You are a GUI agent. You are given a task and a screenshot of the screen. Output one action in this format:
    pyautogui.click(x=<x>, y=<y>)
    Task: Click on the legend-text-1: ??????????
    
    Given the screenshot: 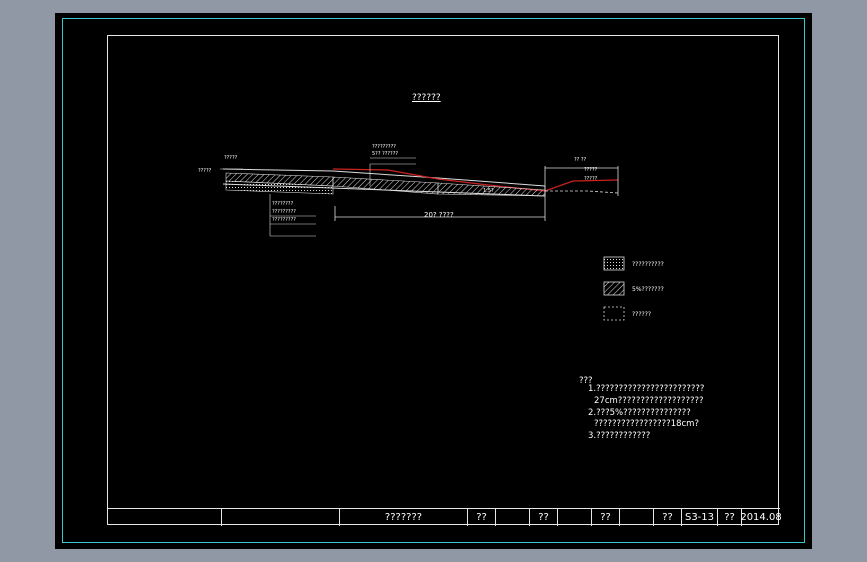 What is the action you would take?
    pyautogui.click(x=648, y=264)
    